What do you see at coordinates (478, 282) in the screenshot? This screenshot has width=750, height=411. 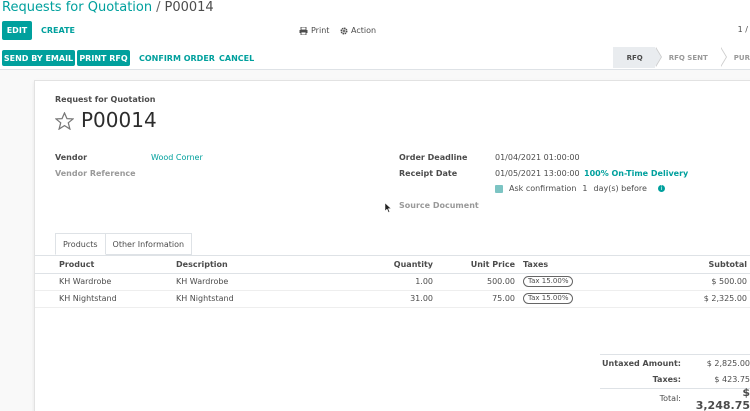 I see `cell-unit-price: 500.00` at bounding box center [478, 282].